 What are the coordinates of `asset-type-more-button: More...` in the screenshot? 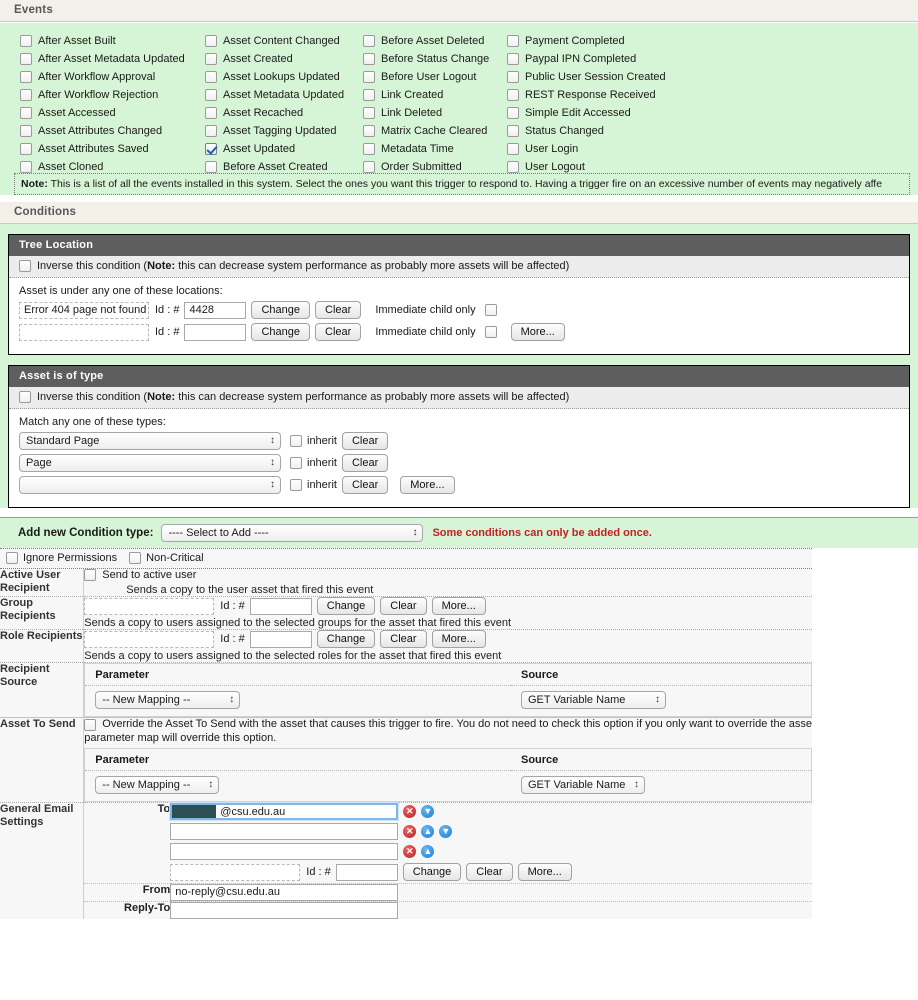 It's located at (427, 485).